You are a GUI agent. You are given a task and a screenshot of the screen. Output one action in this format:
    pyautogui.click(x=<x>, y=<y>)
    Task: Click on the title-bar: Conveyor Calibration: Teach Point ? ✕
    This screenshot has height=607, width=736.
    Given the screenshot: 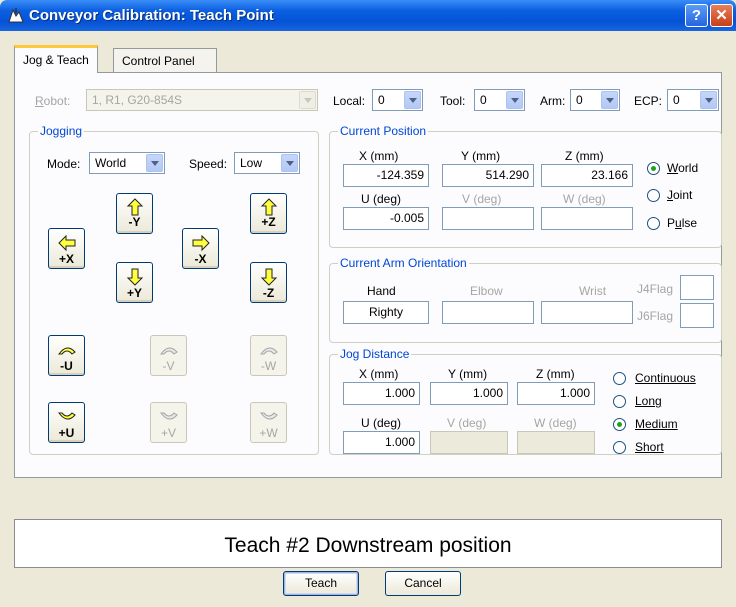 What is the action you would take?
    pyautogui.click(x=368, y=15)
    